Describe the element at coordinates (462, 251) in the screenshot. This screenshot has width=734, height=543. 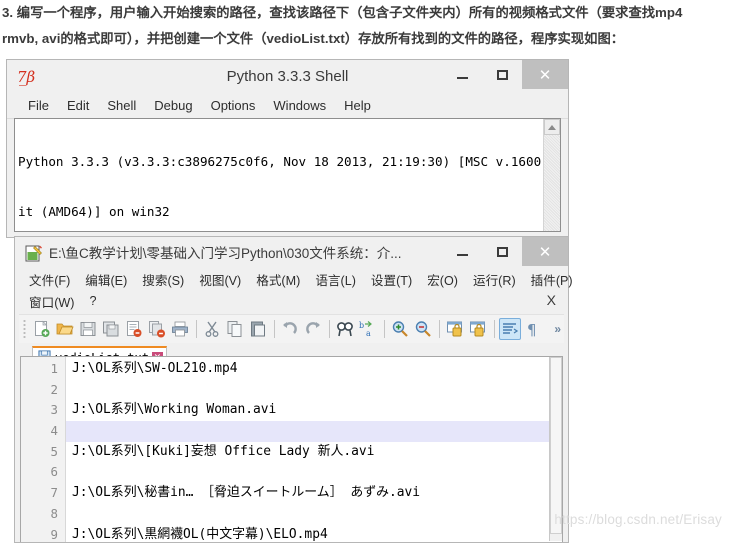
I see `editor-minimize-button` at that location.